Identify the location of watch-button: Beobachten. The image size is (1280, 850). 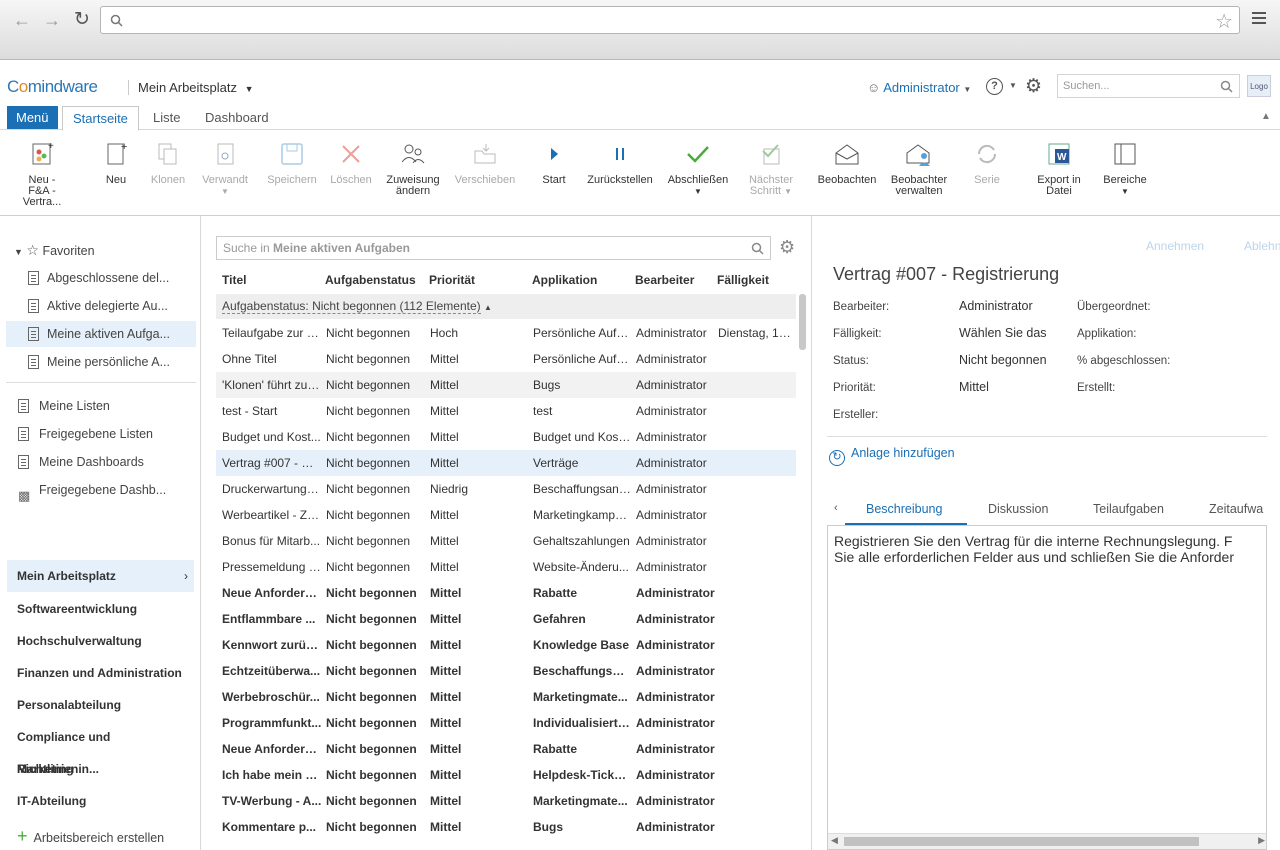
(847, 163).